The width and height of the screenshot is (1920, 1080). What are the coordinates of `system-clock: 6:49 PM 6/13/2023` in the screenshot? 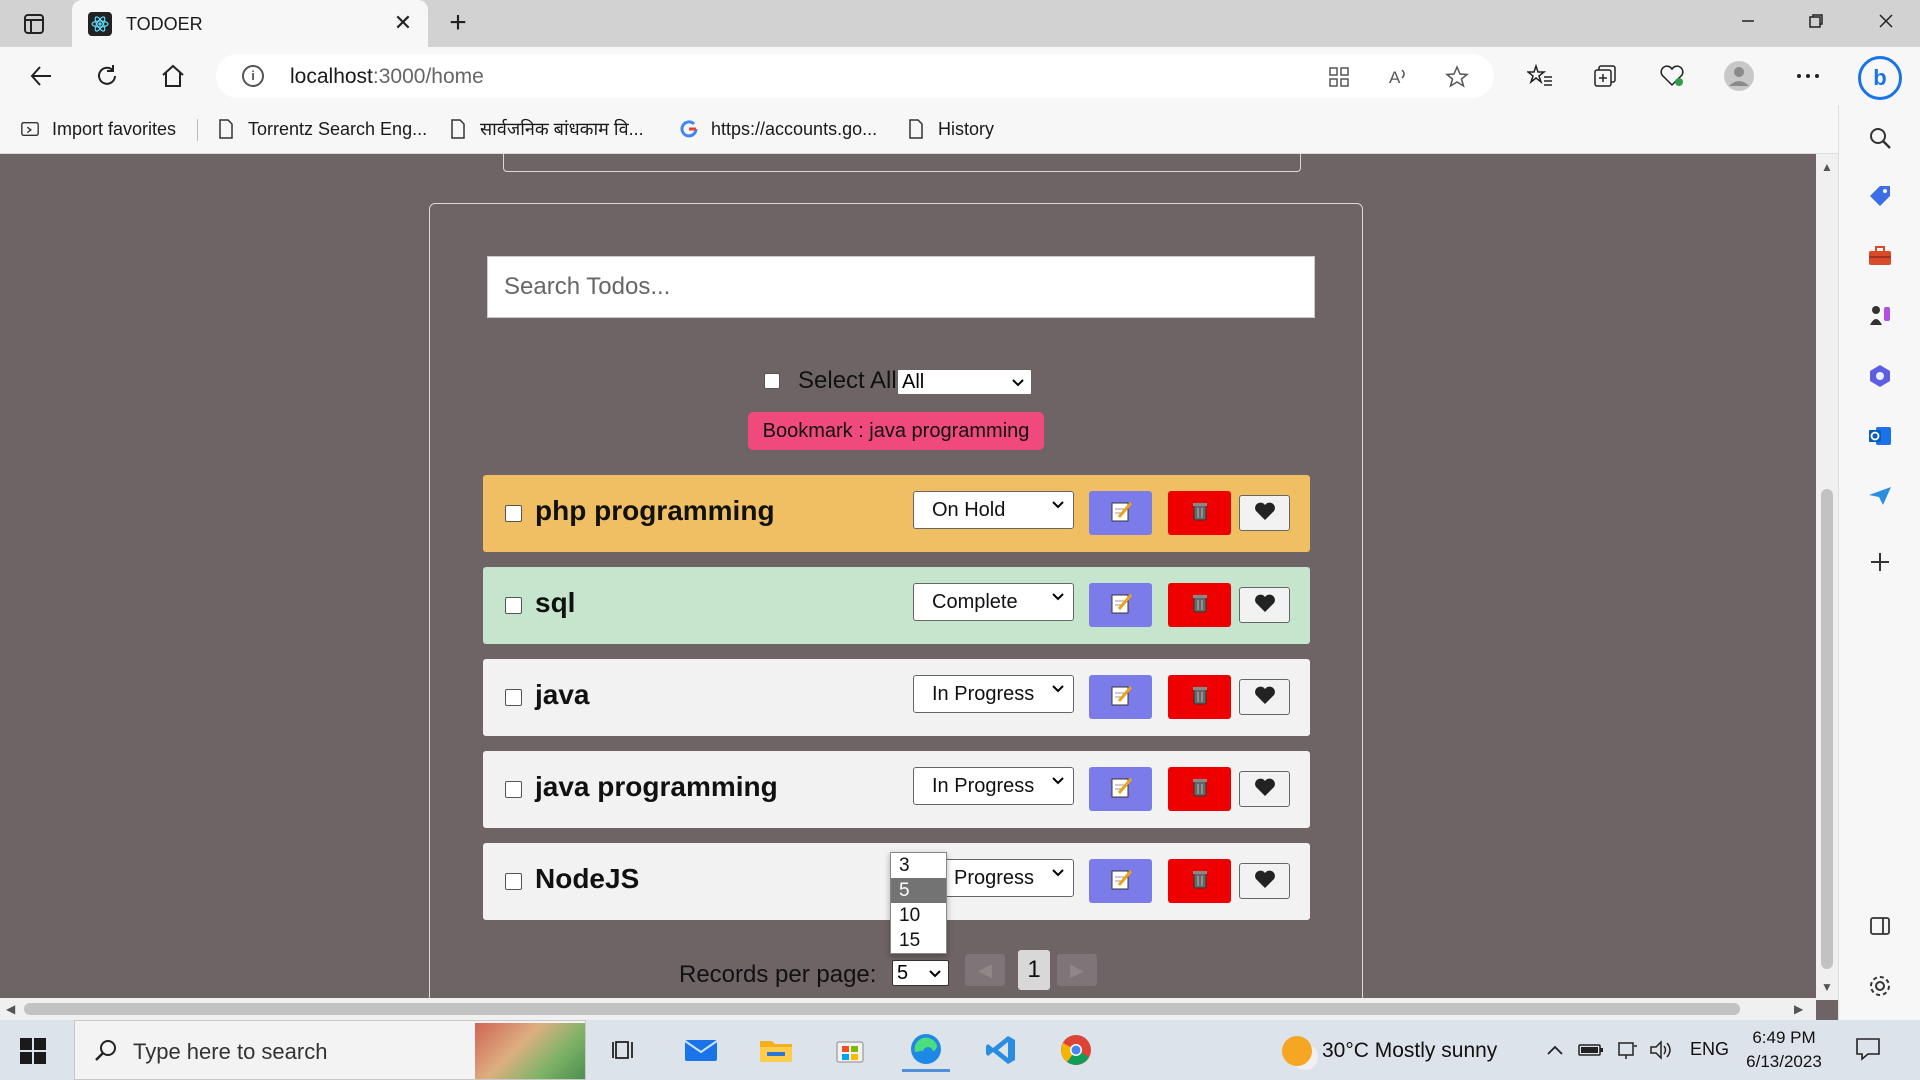 It's located at (1784, 1050).